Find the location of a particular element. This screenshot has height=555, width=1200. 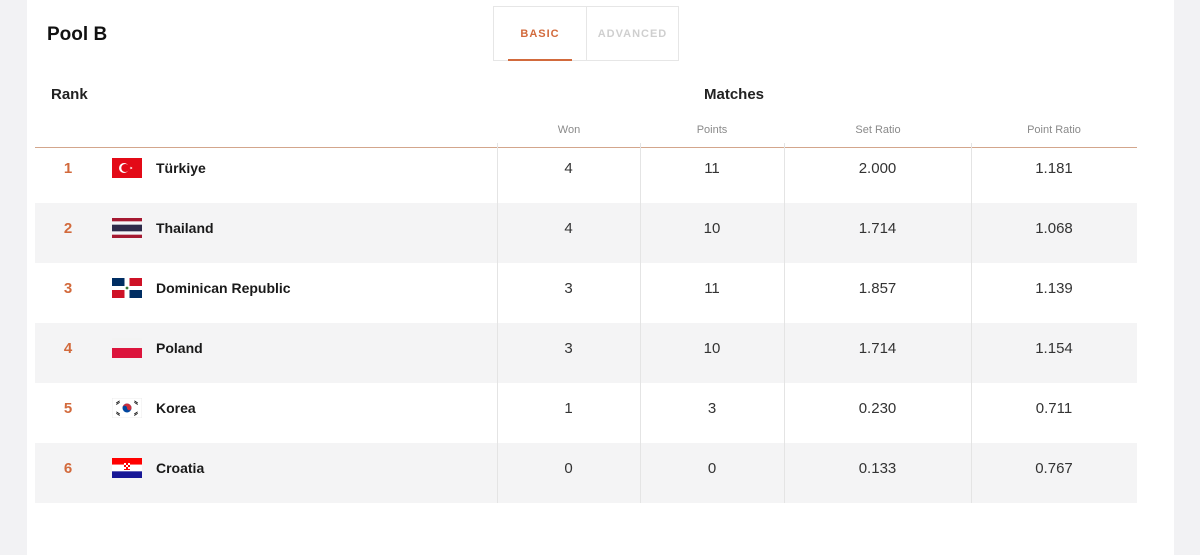

tab-basic: BASIC is located at coordinates (540, 34).